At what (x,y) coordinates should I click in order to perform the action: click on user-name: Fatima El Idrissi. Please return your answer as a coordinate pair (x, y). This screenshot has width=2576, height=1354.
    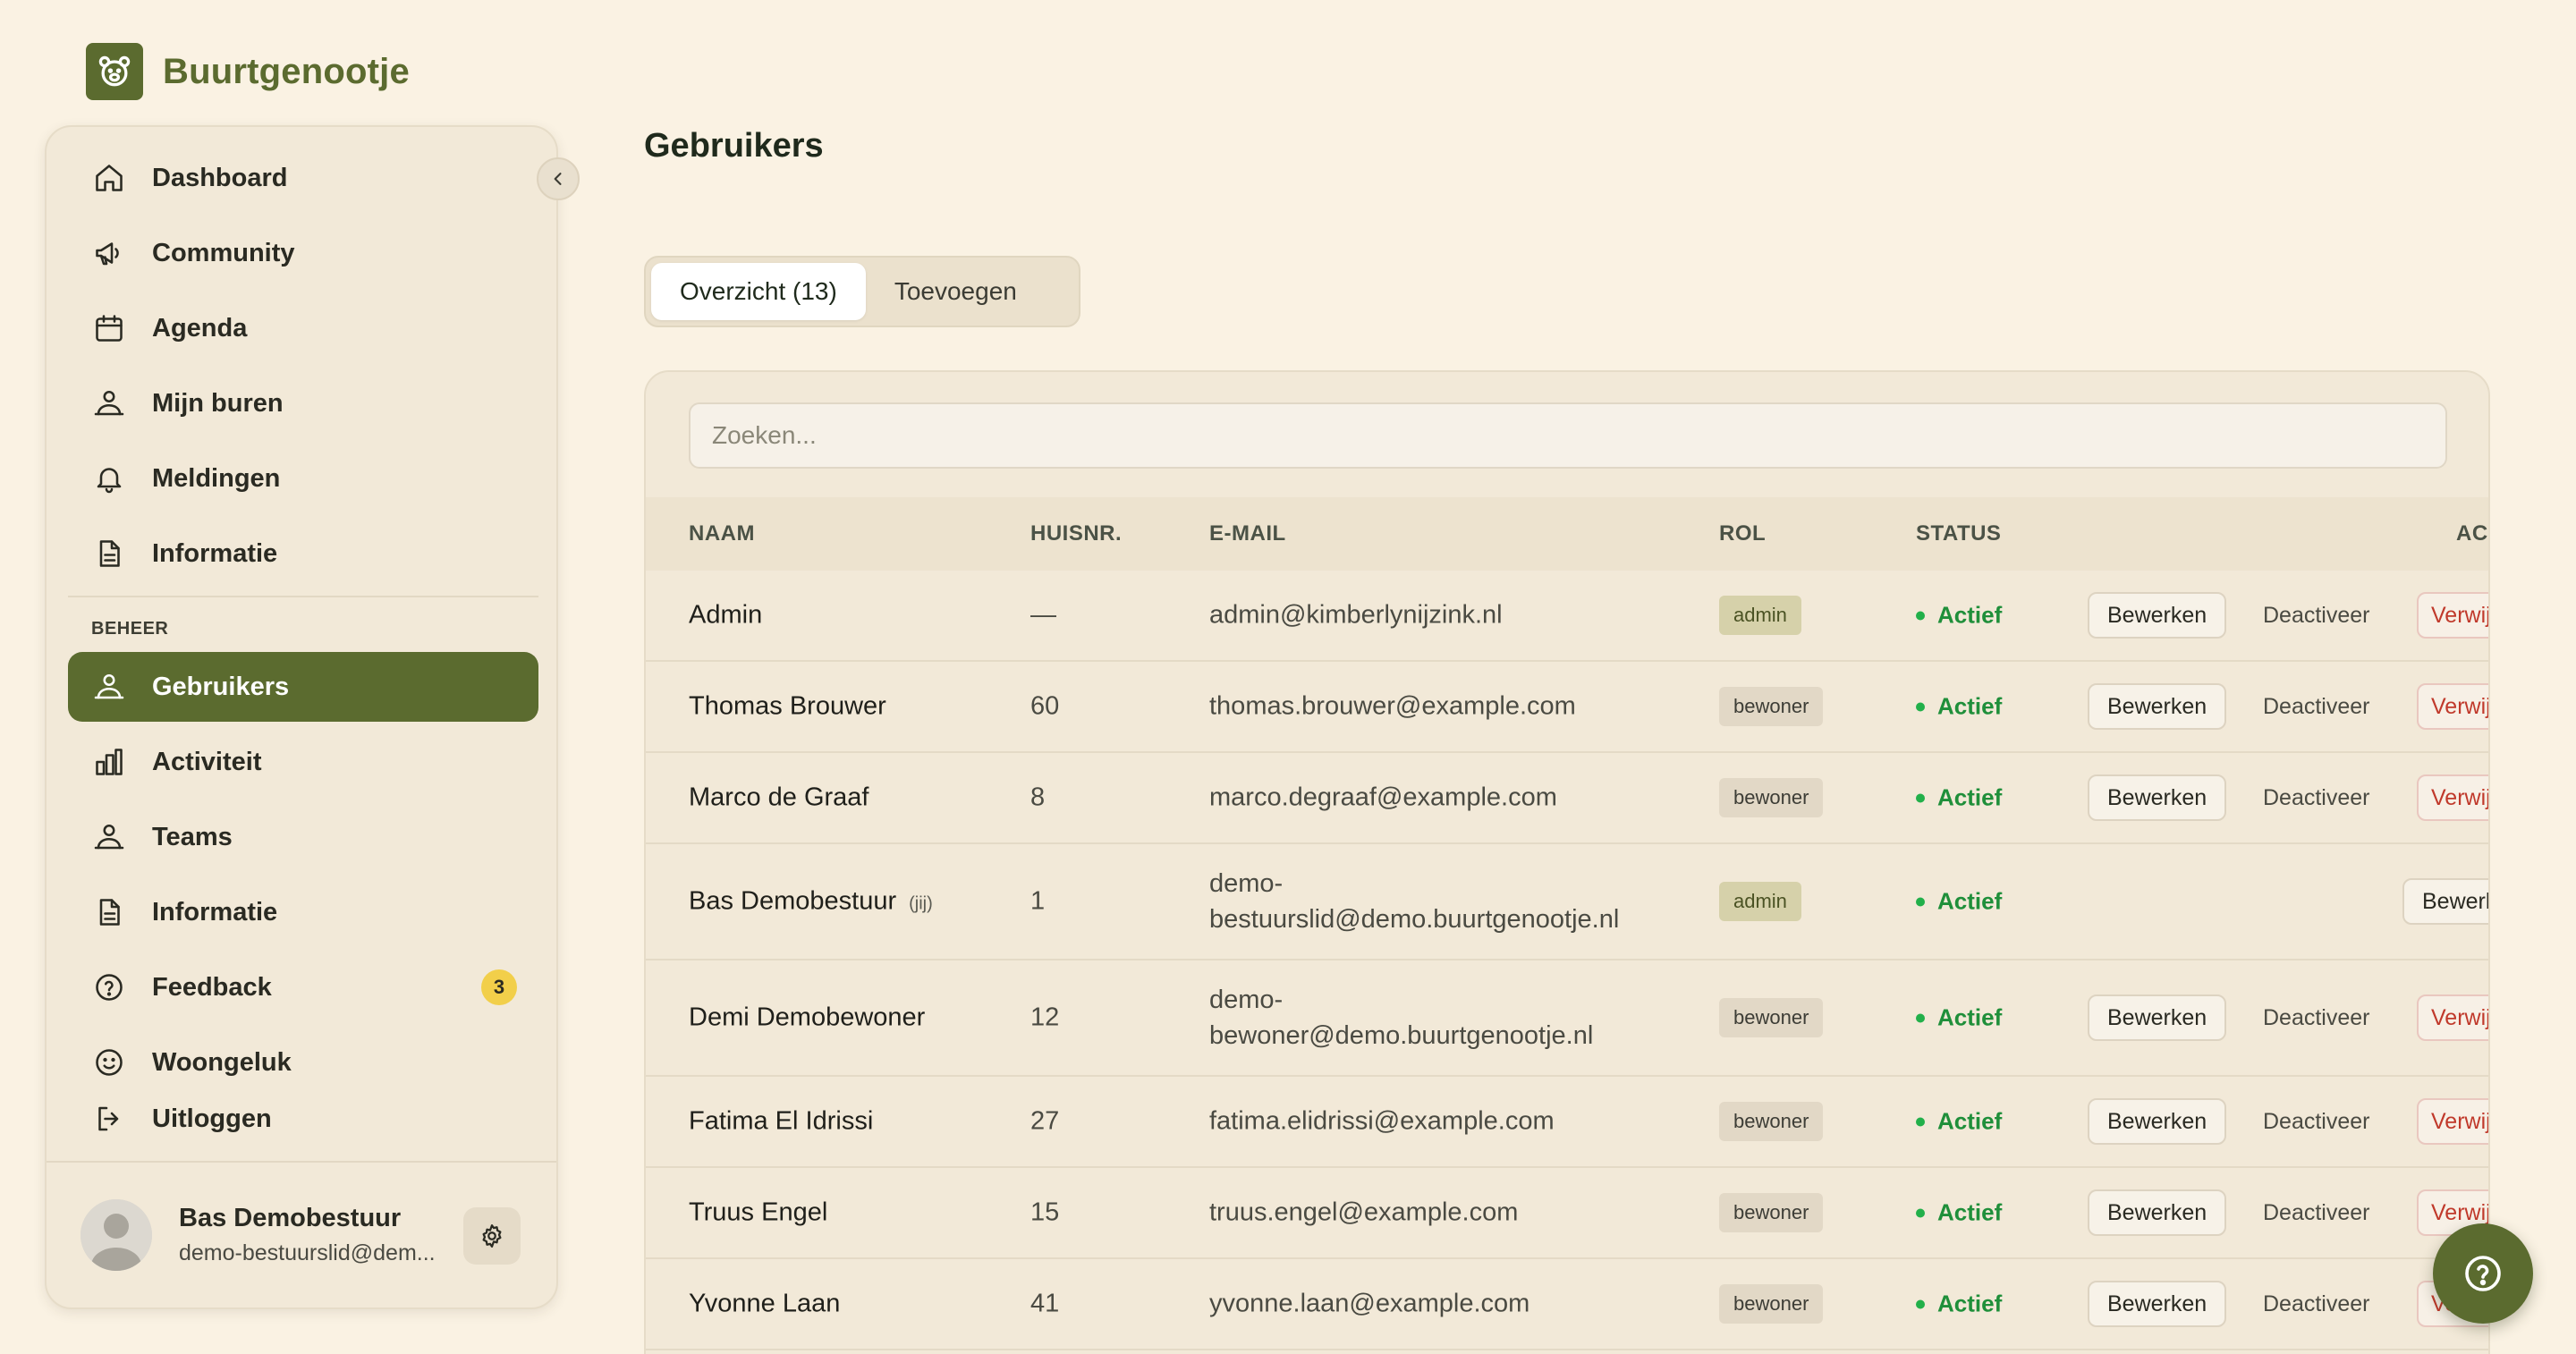
    Looking at the image, I should click on (781, 1121).